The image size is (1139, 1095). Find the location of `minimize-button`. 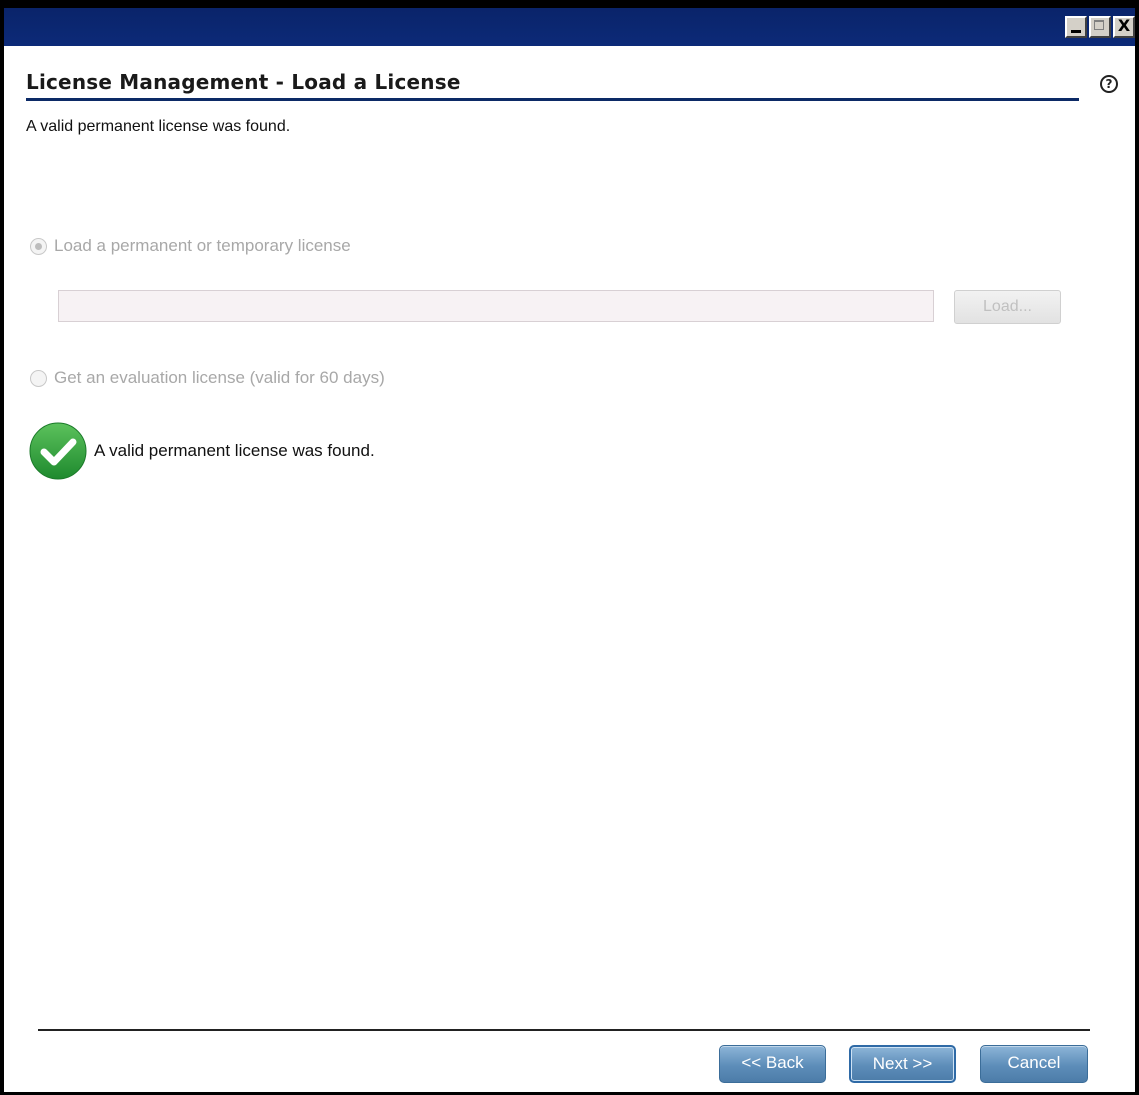

minimize-button is located at coordinates (1076, 27).